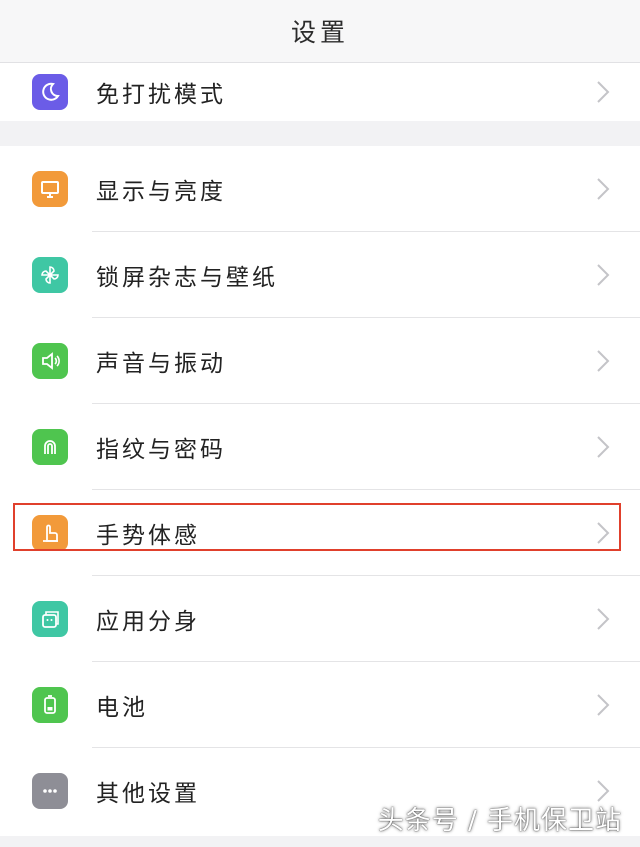  Describe the element at coordinates (50, 619) in the screenshot. I see `app-clone-icon` at that location.